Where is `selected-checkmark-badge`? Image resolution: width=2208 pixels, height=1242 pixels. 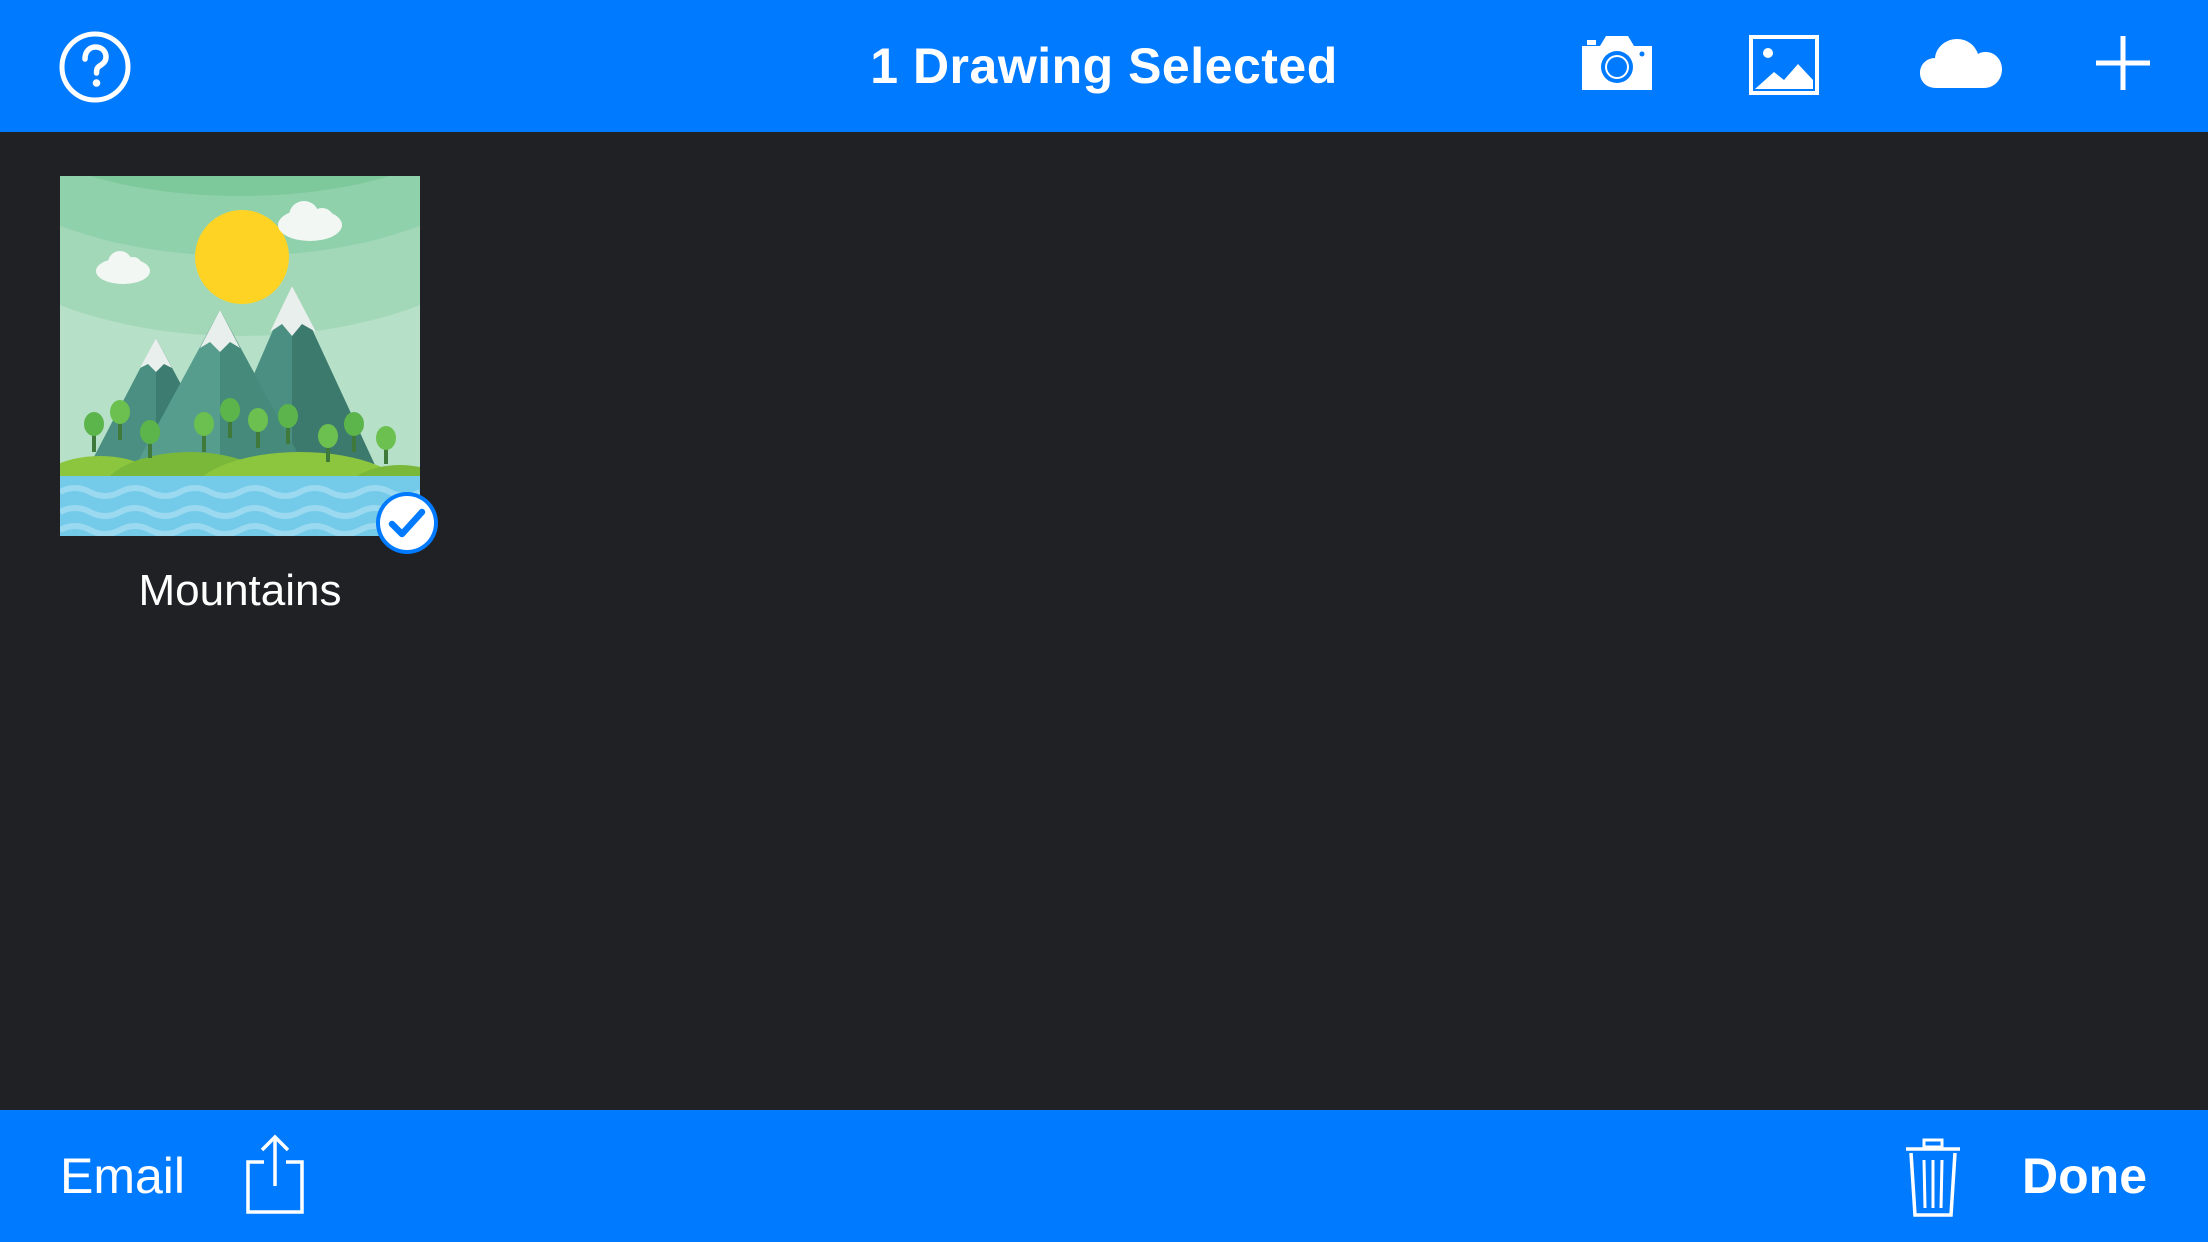
selected-checkmark-badge is located at coordinates (407, 523).